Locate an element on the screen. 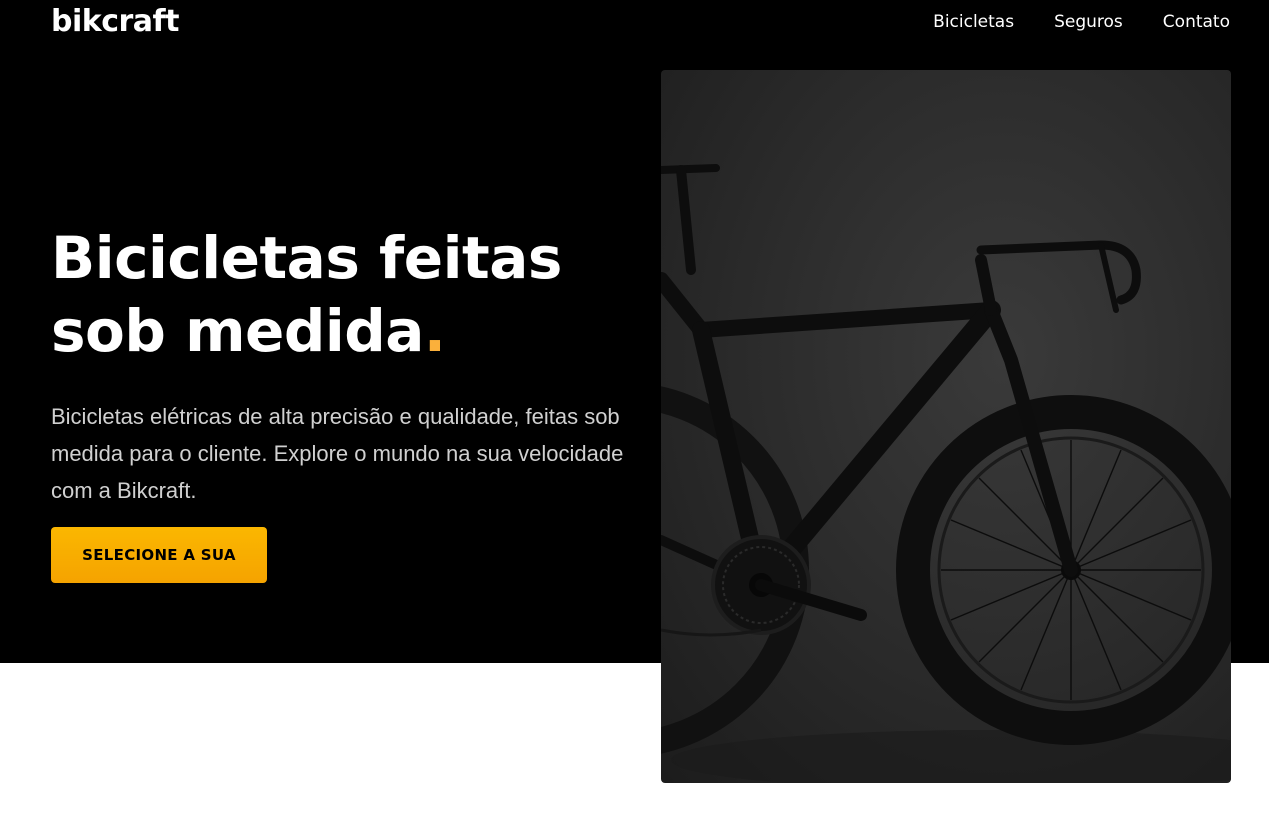 Image resolution: width=1269 pixels, height=824 pixels. nav-item-seguros: Seguros is located at coordinates (1088, 22).